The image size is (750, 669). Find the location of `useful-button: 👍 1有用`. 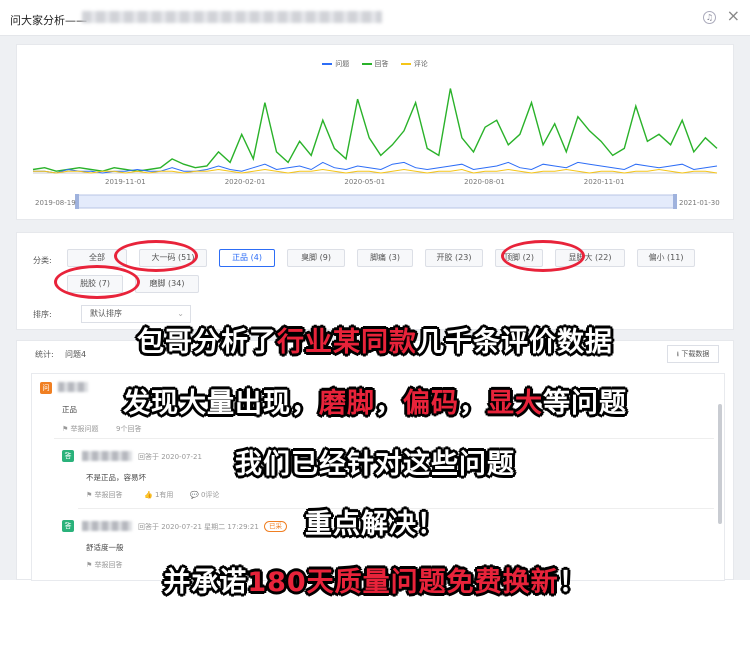

useful-button: 👍 1有用 is located at coordinates (158, 495).